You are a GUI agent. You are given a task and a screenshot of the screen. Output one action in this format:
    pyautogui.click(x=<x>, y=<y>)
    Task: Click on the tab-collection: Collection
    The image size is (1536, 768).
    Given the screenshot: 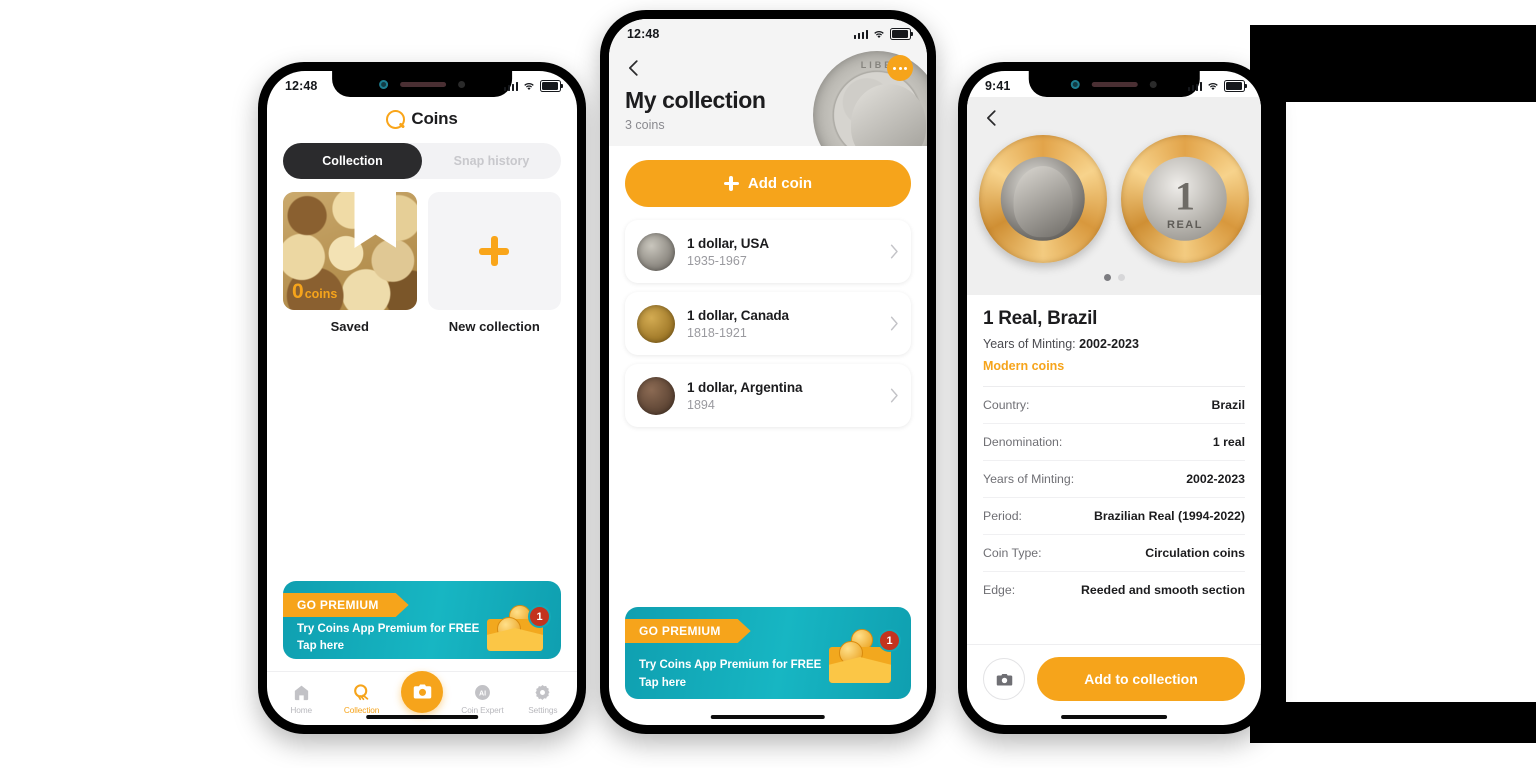 What is the action you would take?
    pyautogui.click(x=352, y=161)
    